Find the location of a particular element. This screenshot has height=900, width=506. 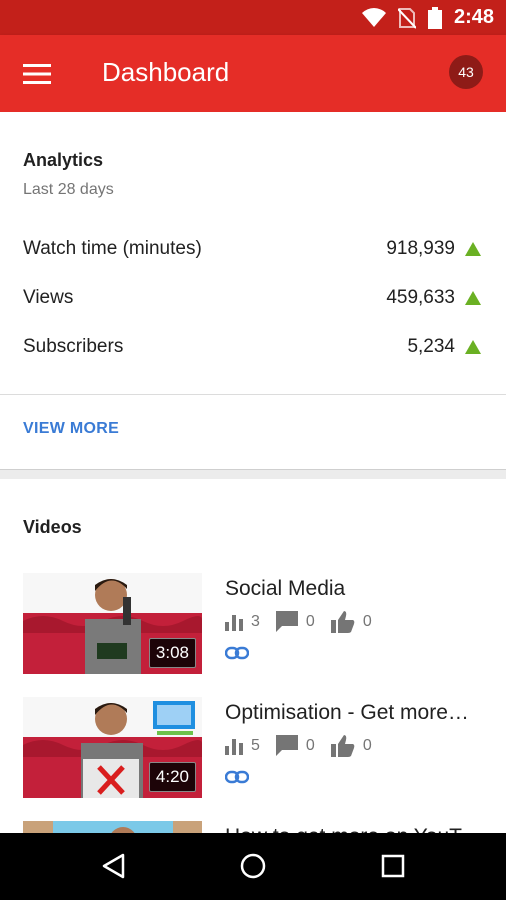

video-item-partial: How to get more on YouTube is located at coordinates (258, 827).